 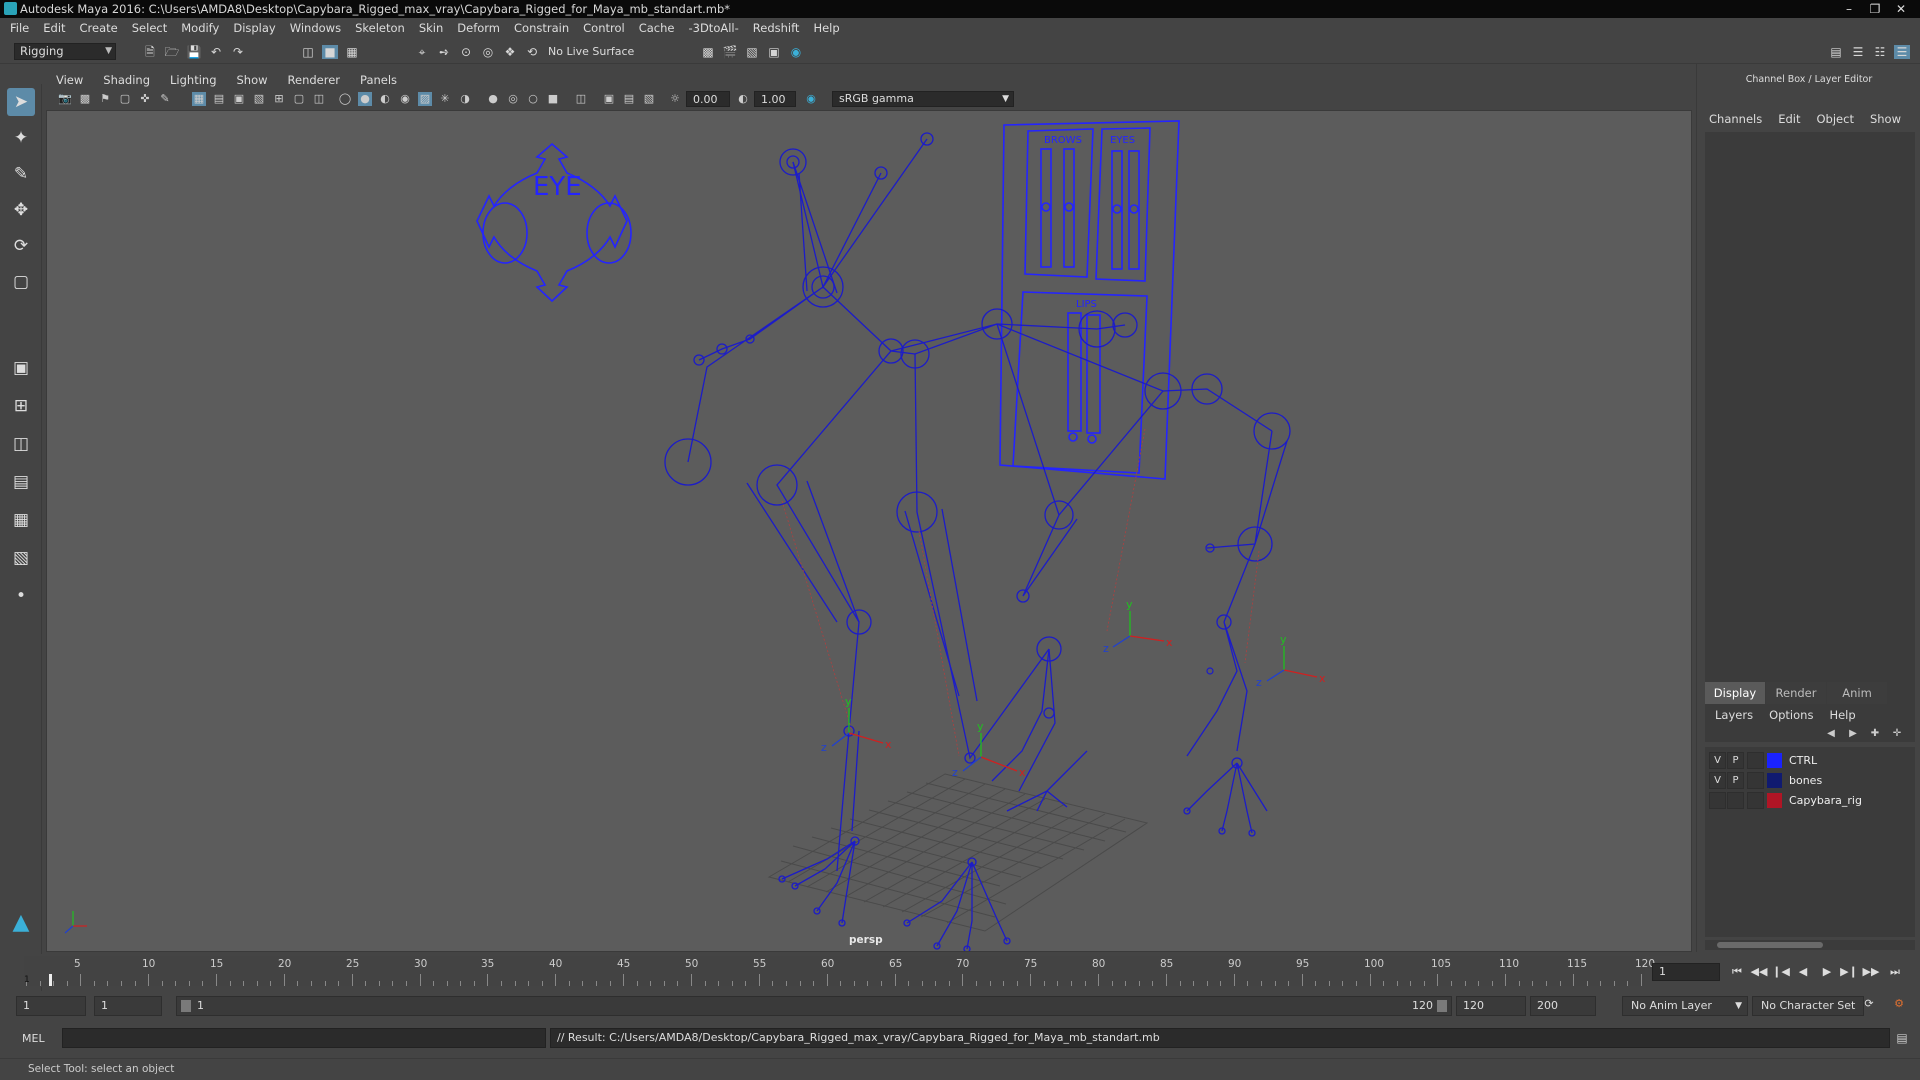 I want to click on xray-joints-icon: ▧, so click(x=649, y=99).